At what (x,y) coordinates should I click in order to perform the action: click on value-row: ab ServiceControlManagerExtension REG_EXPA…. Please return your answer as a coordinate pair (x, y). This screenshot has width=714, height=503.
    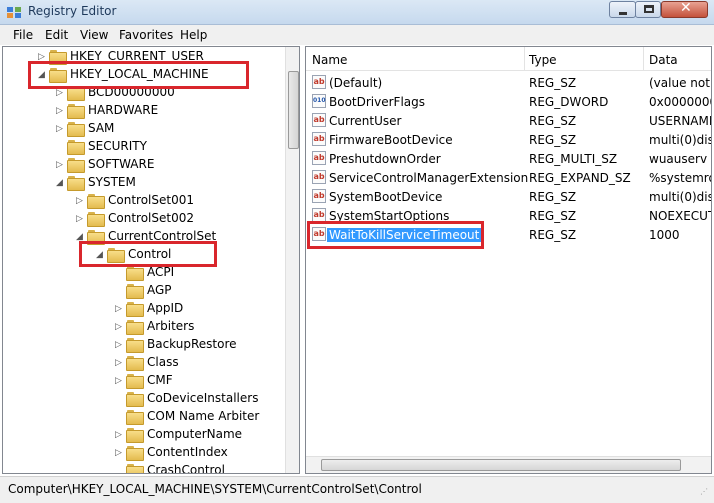
    Looking at the image, I should click on (508, 177).